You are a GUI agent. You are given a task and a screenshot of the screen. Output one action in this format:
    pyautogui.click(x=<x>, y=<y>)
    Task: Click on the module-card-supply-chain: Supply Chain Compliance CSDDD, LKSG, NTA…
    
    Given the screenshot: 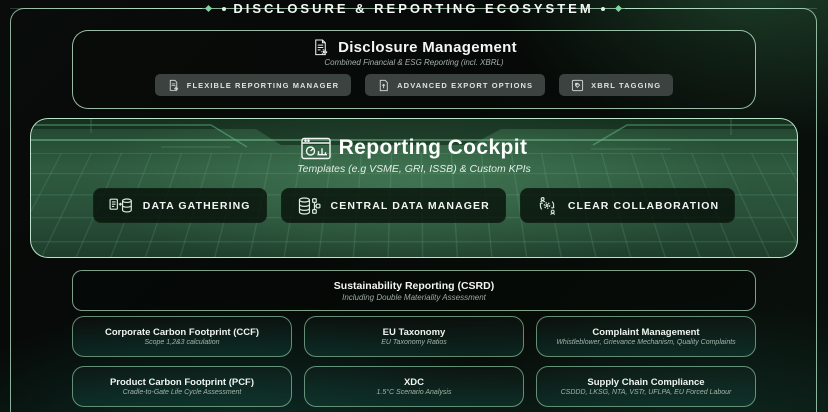 What is the action you would take?
    pyautogui.click(x=646, y=386)
    